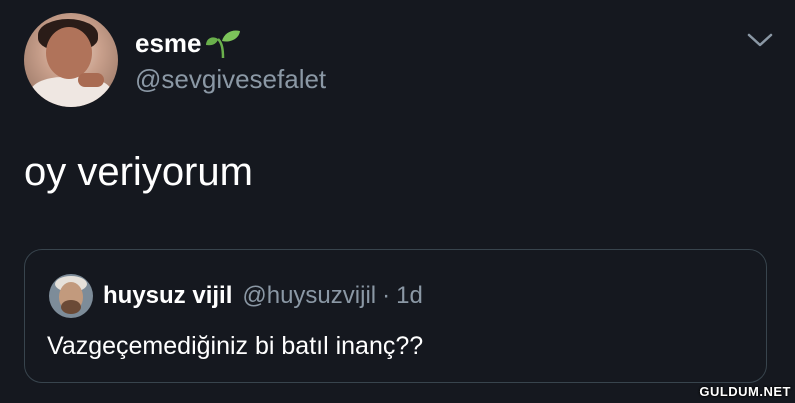 This screenshot has width=795, height=403. Describe the element at coordinates (745, 391) in the screenshot. I see `site-watermark: GULDUM.NET` at that location.